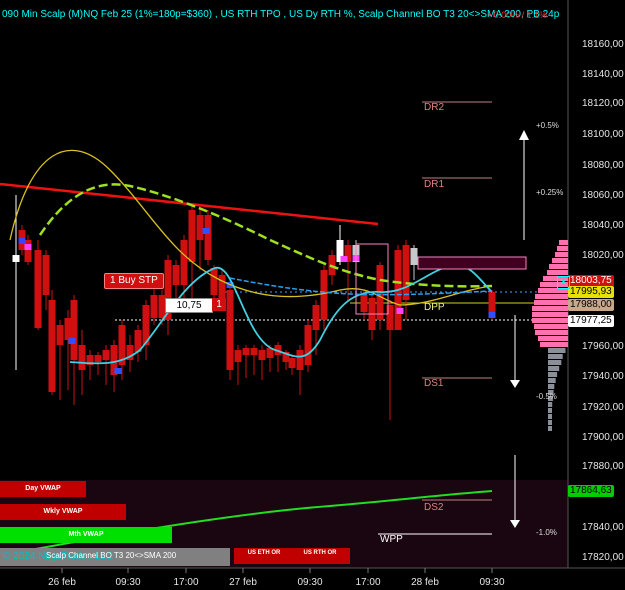  Describe the element at coordinates (265, 235) in the screenshot. I see `sma-curve` at that location.